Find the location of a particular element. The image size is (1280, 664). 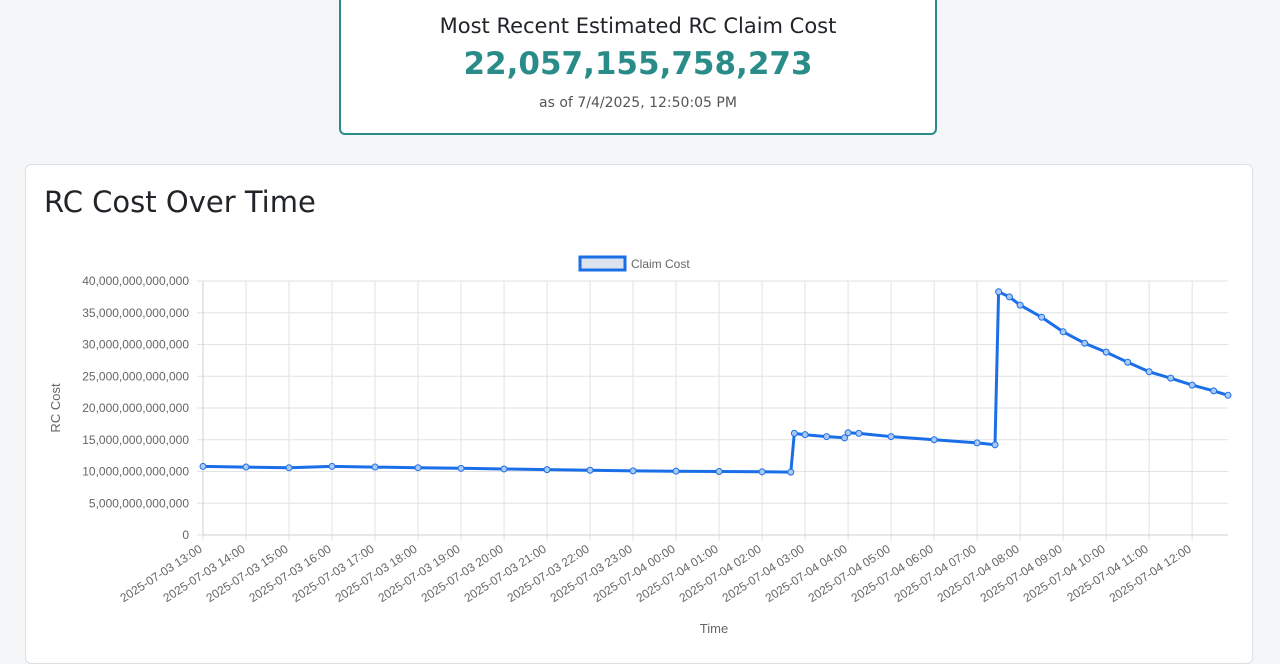

y-tick-label: 10,000,000,000,000 is located at coordinates (135, 472).